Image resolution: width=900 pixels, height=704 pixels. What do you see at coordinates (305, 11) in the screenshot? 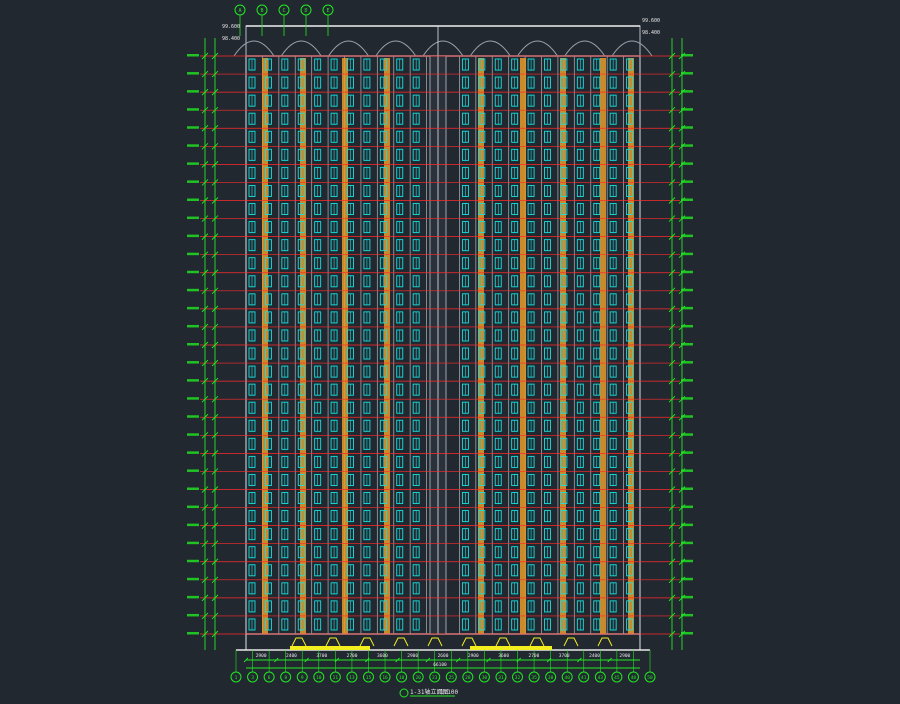
I see `axis-label: D` at bounding box center [305, 11].